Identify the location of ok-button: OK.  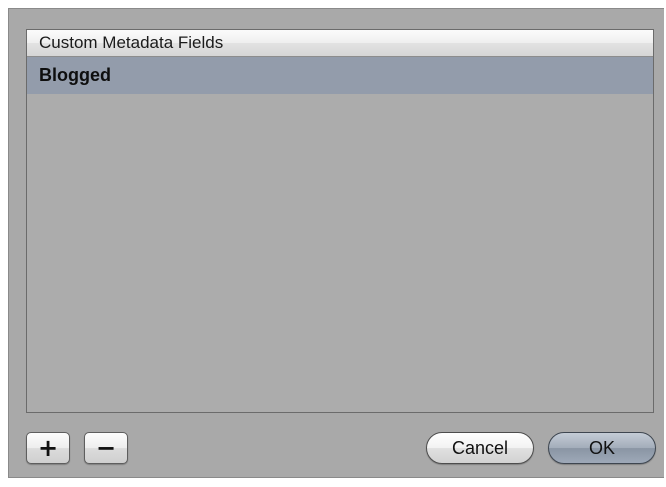
(602, 448).